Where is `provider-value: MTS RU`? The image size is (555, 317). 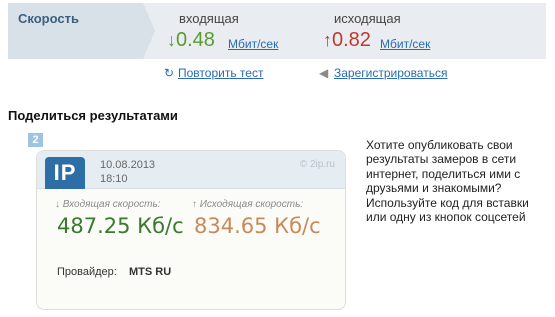
provider-value: MTS RU is located at coordinates (150, 272).